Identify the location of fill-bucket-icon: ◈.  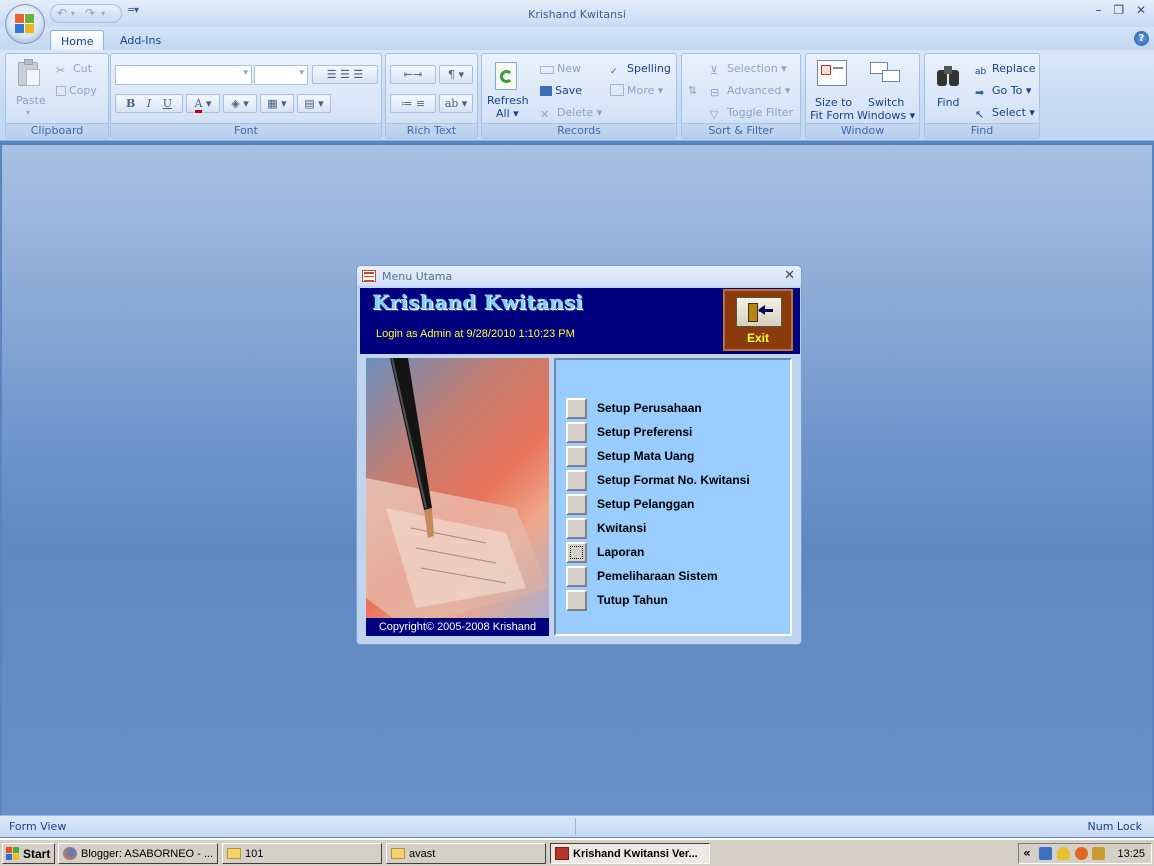
(235, 103).